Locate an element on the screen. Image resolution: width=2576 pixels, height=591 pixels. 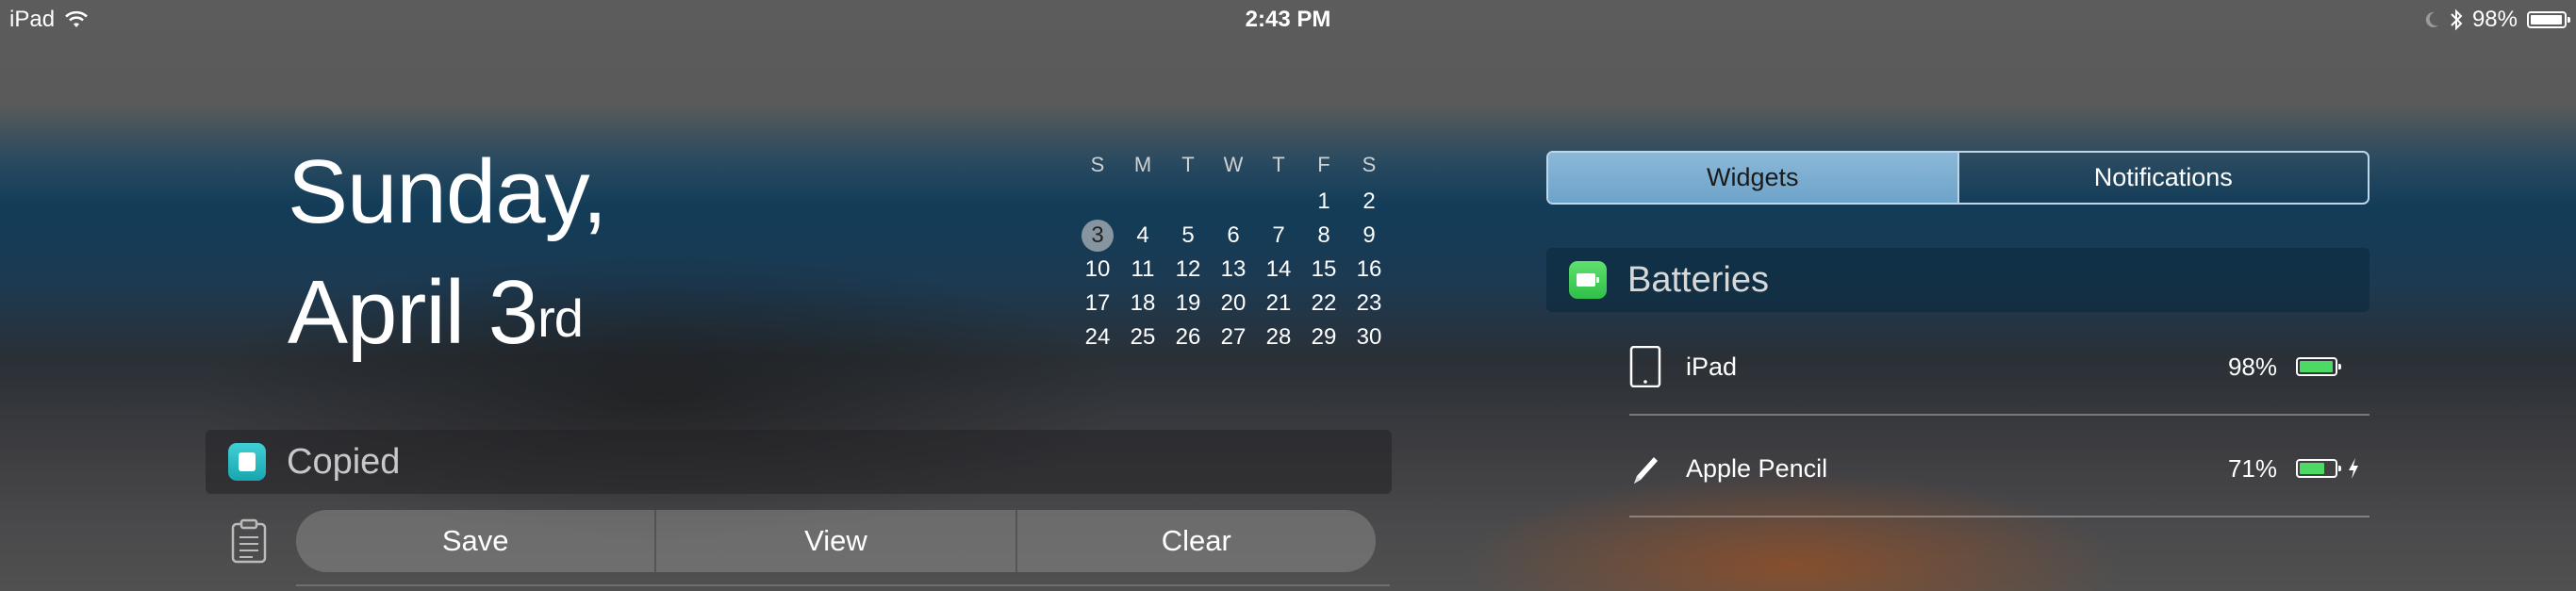
calendar-day: 18 is located at coordinates (1142, 303).